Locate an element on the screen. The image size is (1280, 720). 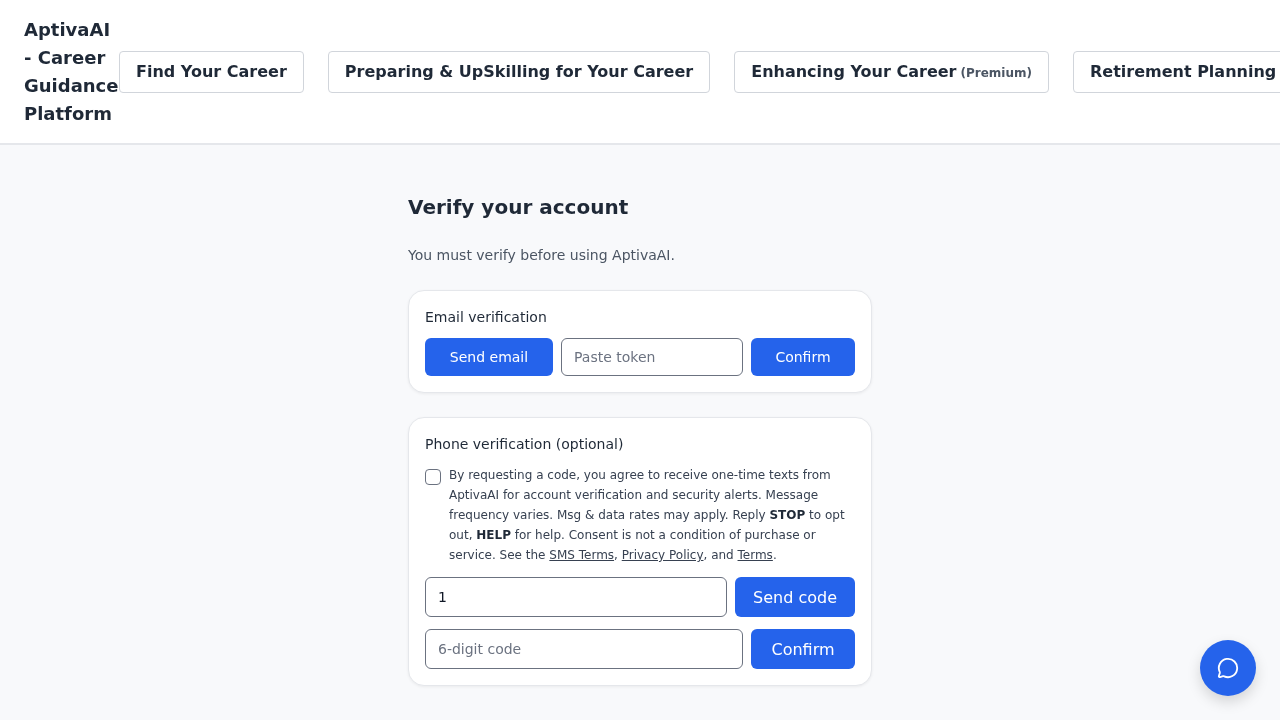
nav-button: Enhancing Your Career (Premium) is located at coordinates (891, 71).